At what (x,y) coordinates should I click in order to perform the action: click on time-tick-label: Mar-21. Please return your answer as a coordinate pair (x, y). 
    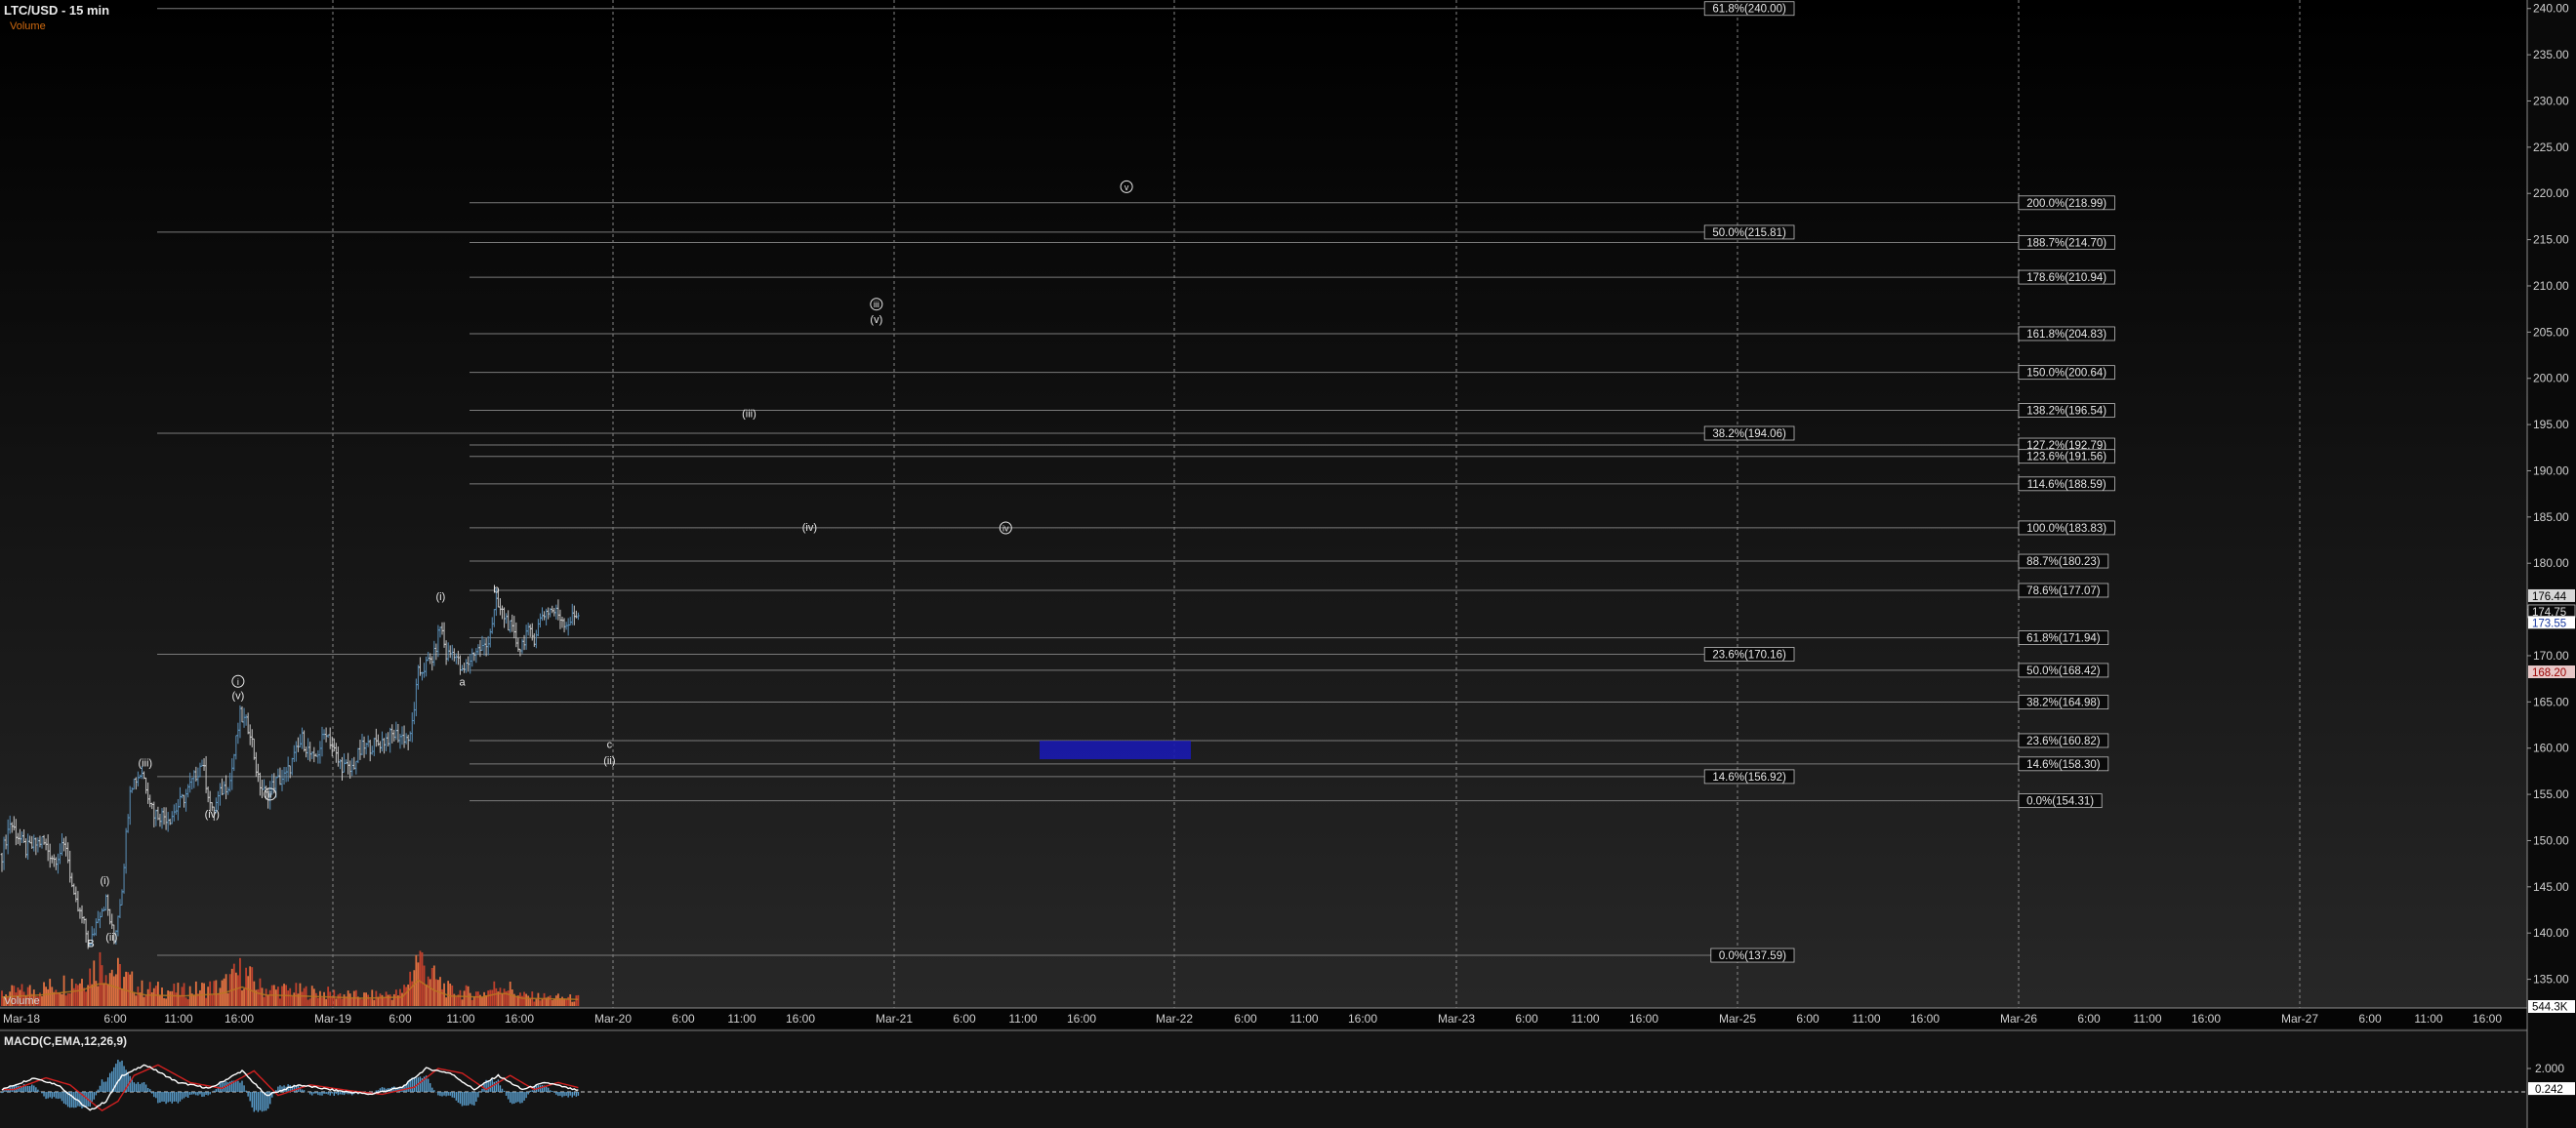
    Looking at the image, I should click on (894, 1019).